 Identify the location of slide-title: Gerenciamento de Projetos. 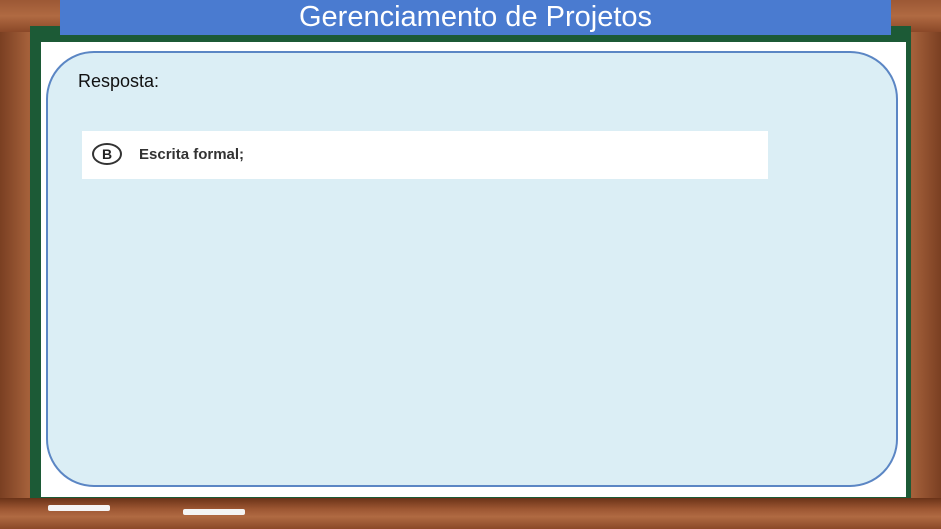
(475, 17).